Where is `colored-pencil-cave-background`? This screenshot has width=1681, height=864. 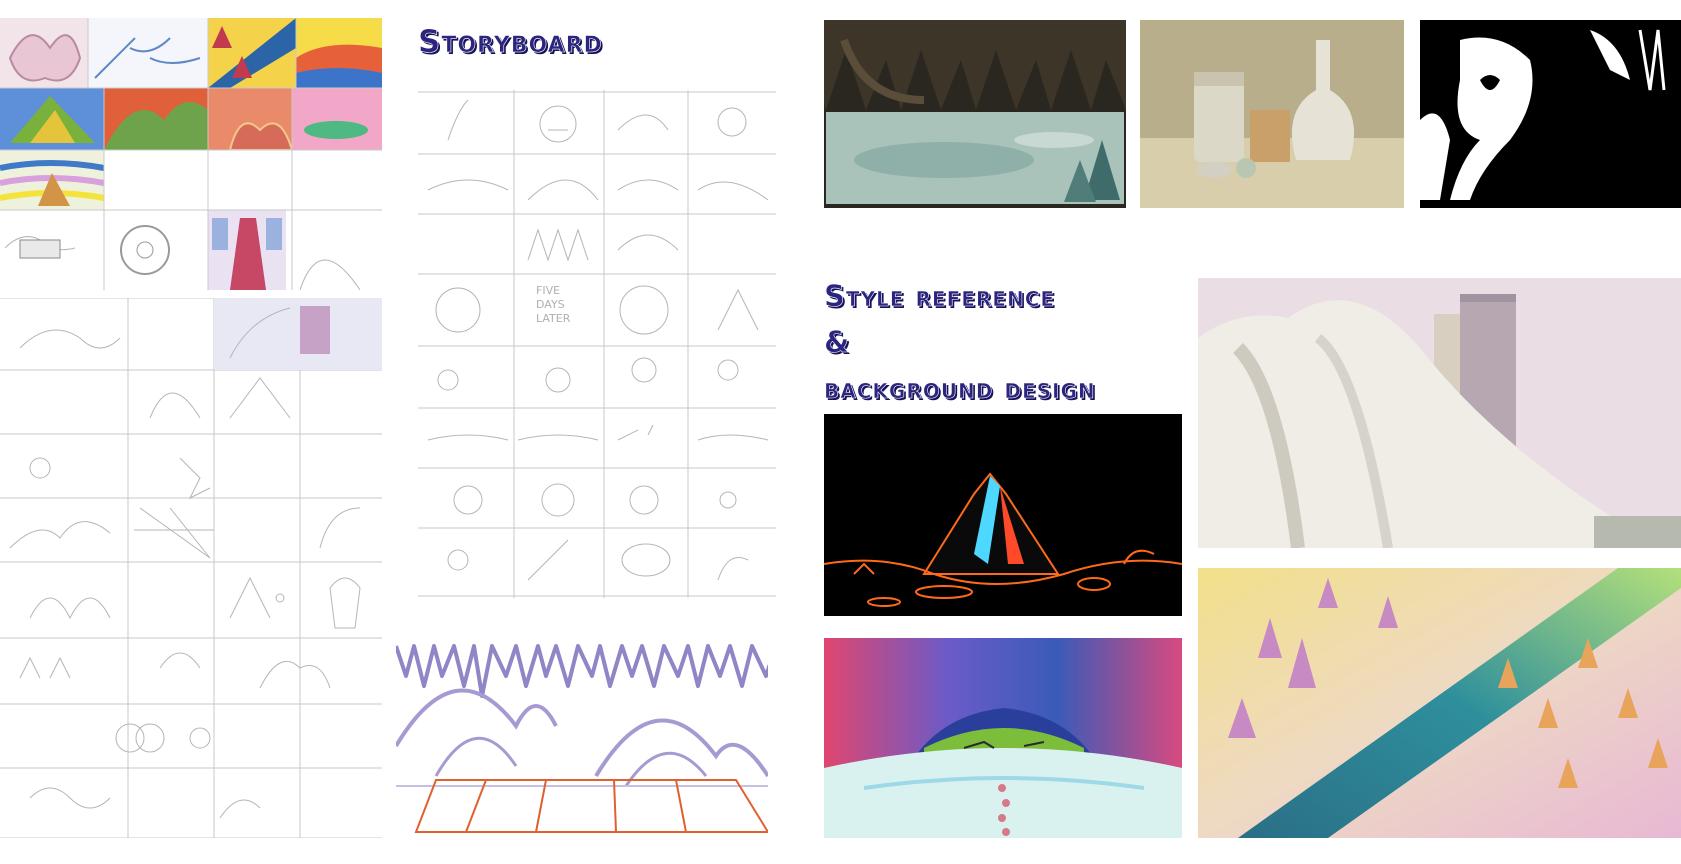
colored-pencil-cave-background is located at coordinates (1003, 738).